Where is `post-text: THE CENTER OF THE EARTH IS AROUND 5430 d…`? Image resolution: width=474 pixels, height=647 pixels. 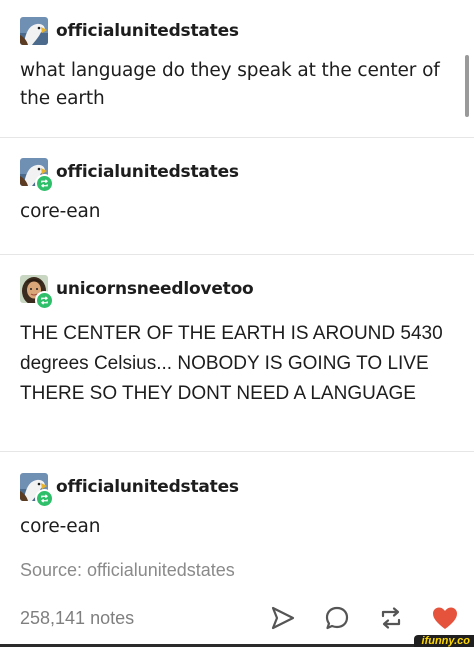 post-text: THE CENTER OF THE EARTH IS AROUND 5430 d… is located at coordinates (231, 363).